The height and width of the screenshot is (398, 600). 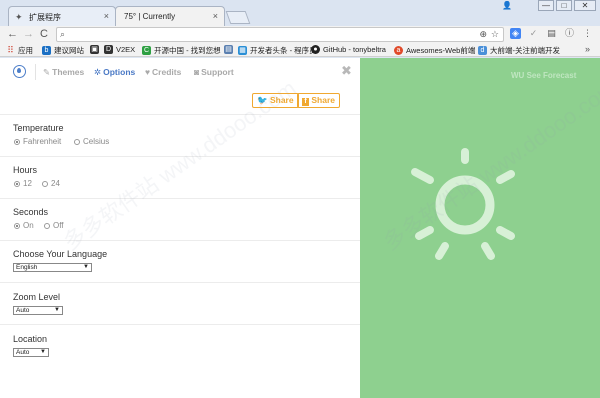 I want to click on bookmark-toutiao: ▦ 开发者头条 - 程序员, so click(x=277, y=50).